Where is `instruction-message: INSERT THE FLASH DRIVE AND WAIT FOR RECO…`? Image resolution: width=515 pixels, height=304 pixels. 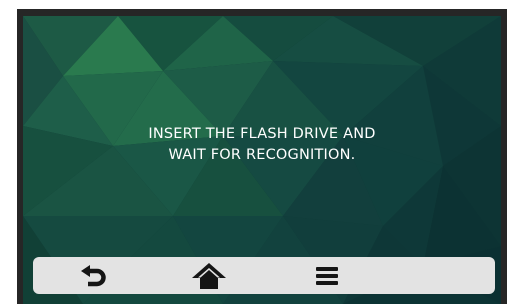
instruction-message: INSERT THE FLASH DRIVE AND WAIT FOR RECO… is located at coordinates (262, 145).